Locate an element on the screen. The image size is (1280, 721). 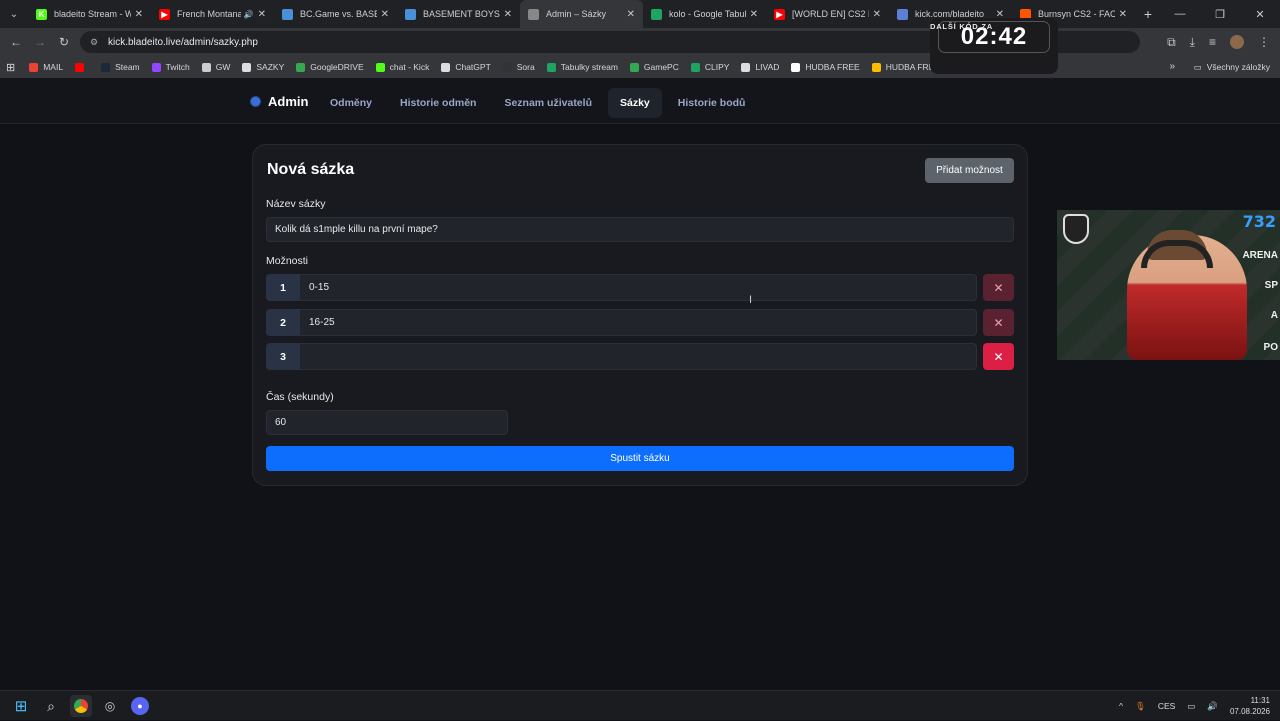
volume-icon: 🔊 is located at coordinates (1212, 706).